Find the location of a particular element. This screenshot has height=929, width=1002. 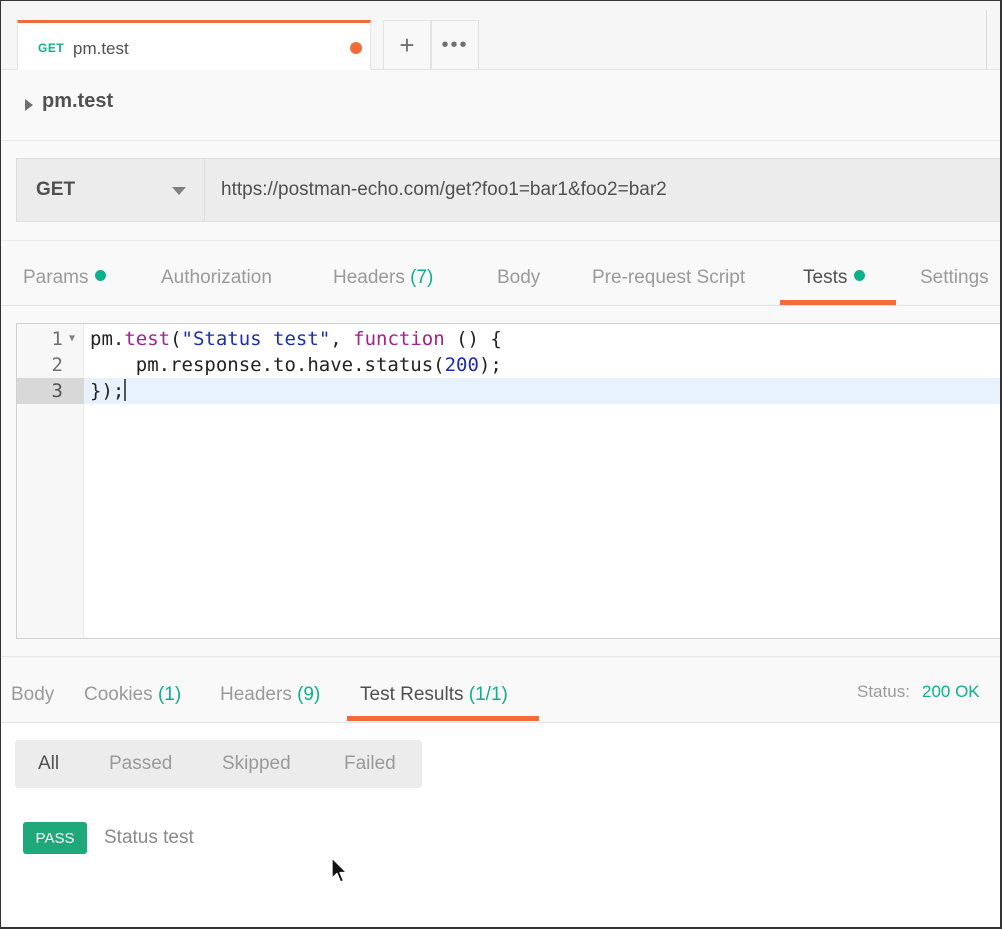

response-tab-body-label: Body is located at coordinates (33, 694).